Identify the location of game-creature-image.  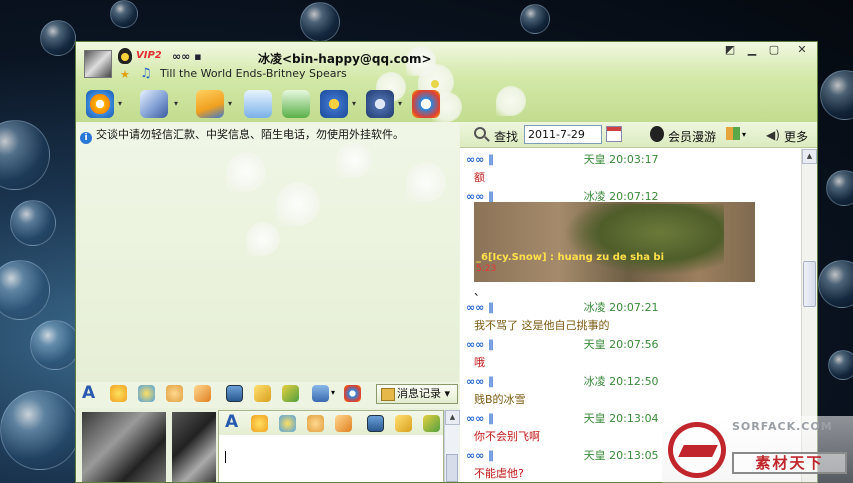
(644, 240).